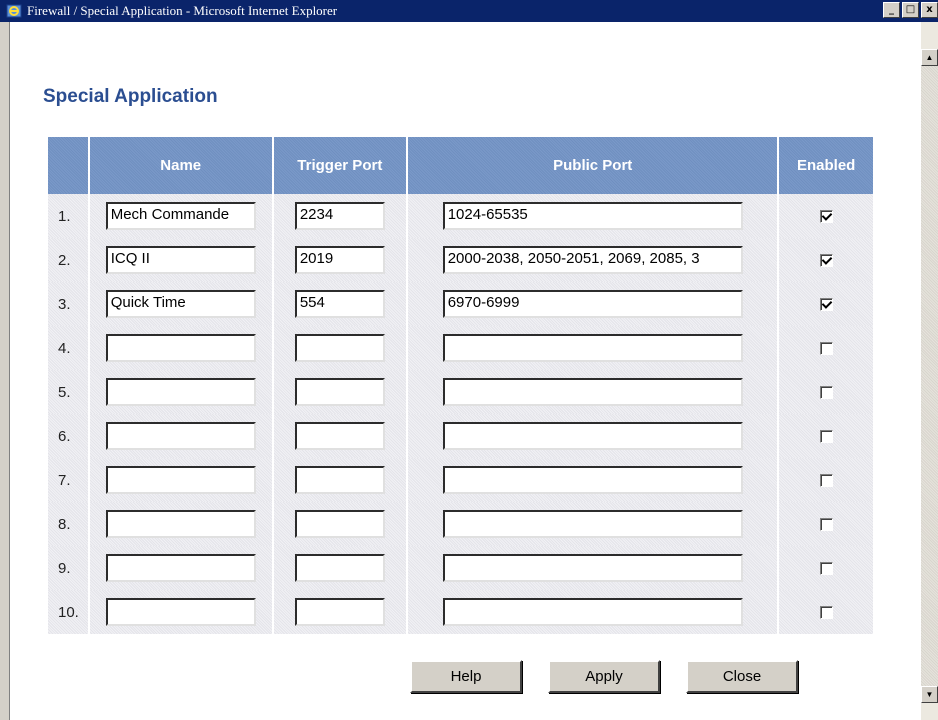  What do you see at coordinates (826, 165) in the screenshot?
I see `header-enabled: Enabled` at bounding box center [826, 165].